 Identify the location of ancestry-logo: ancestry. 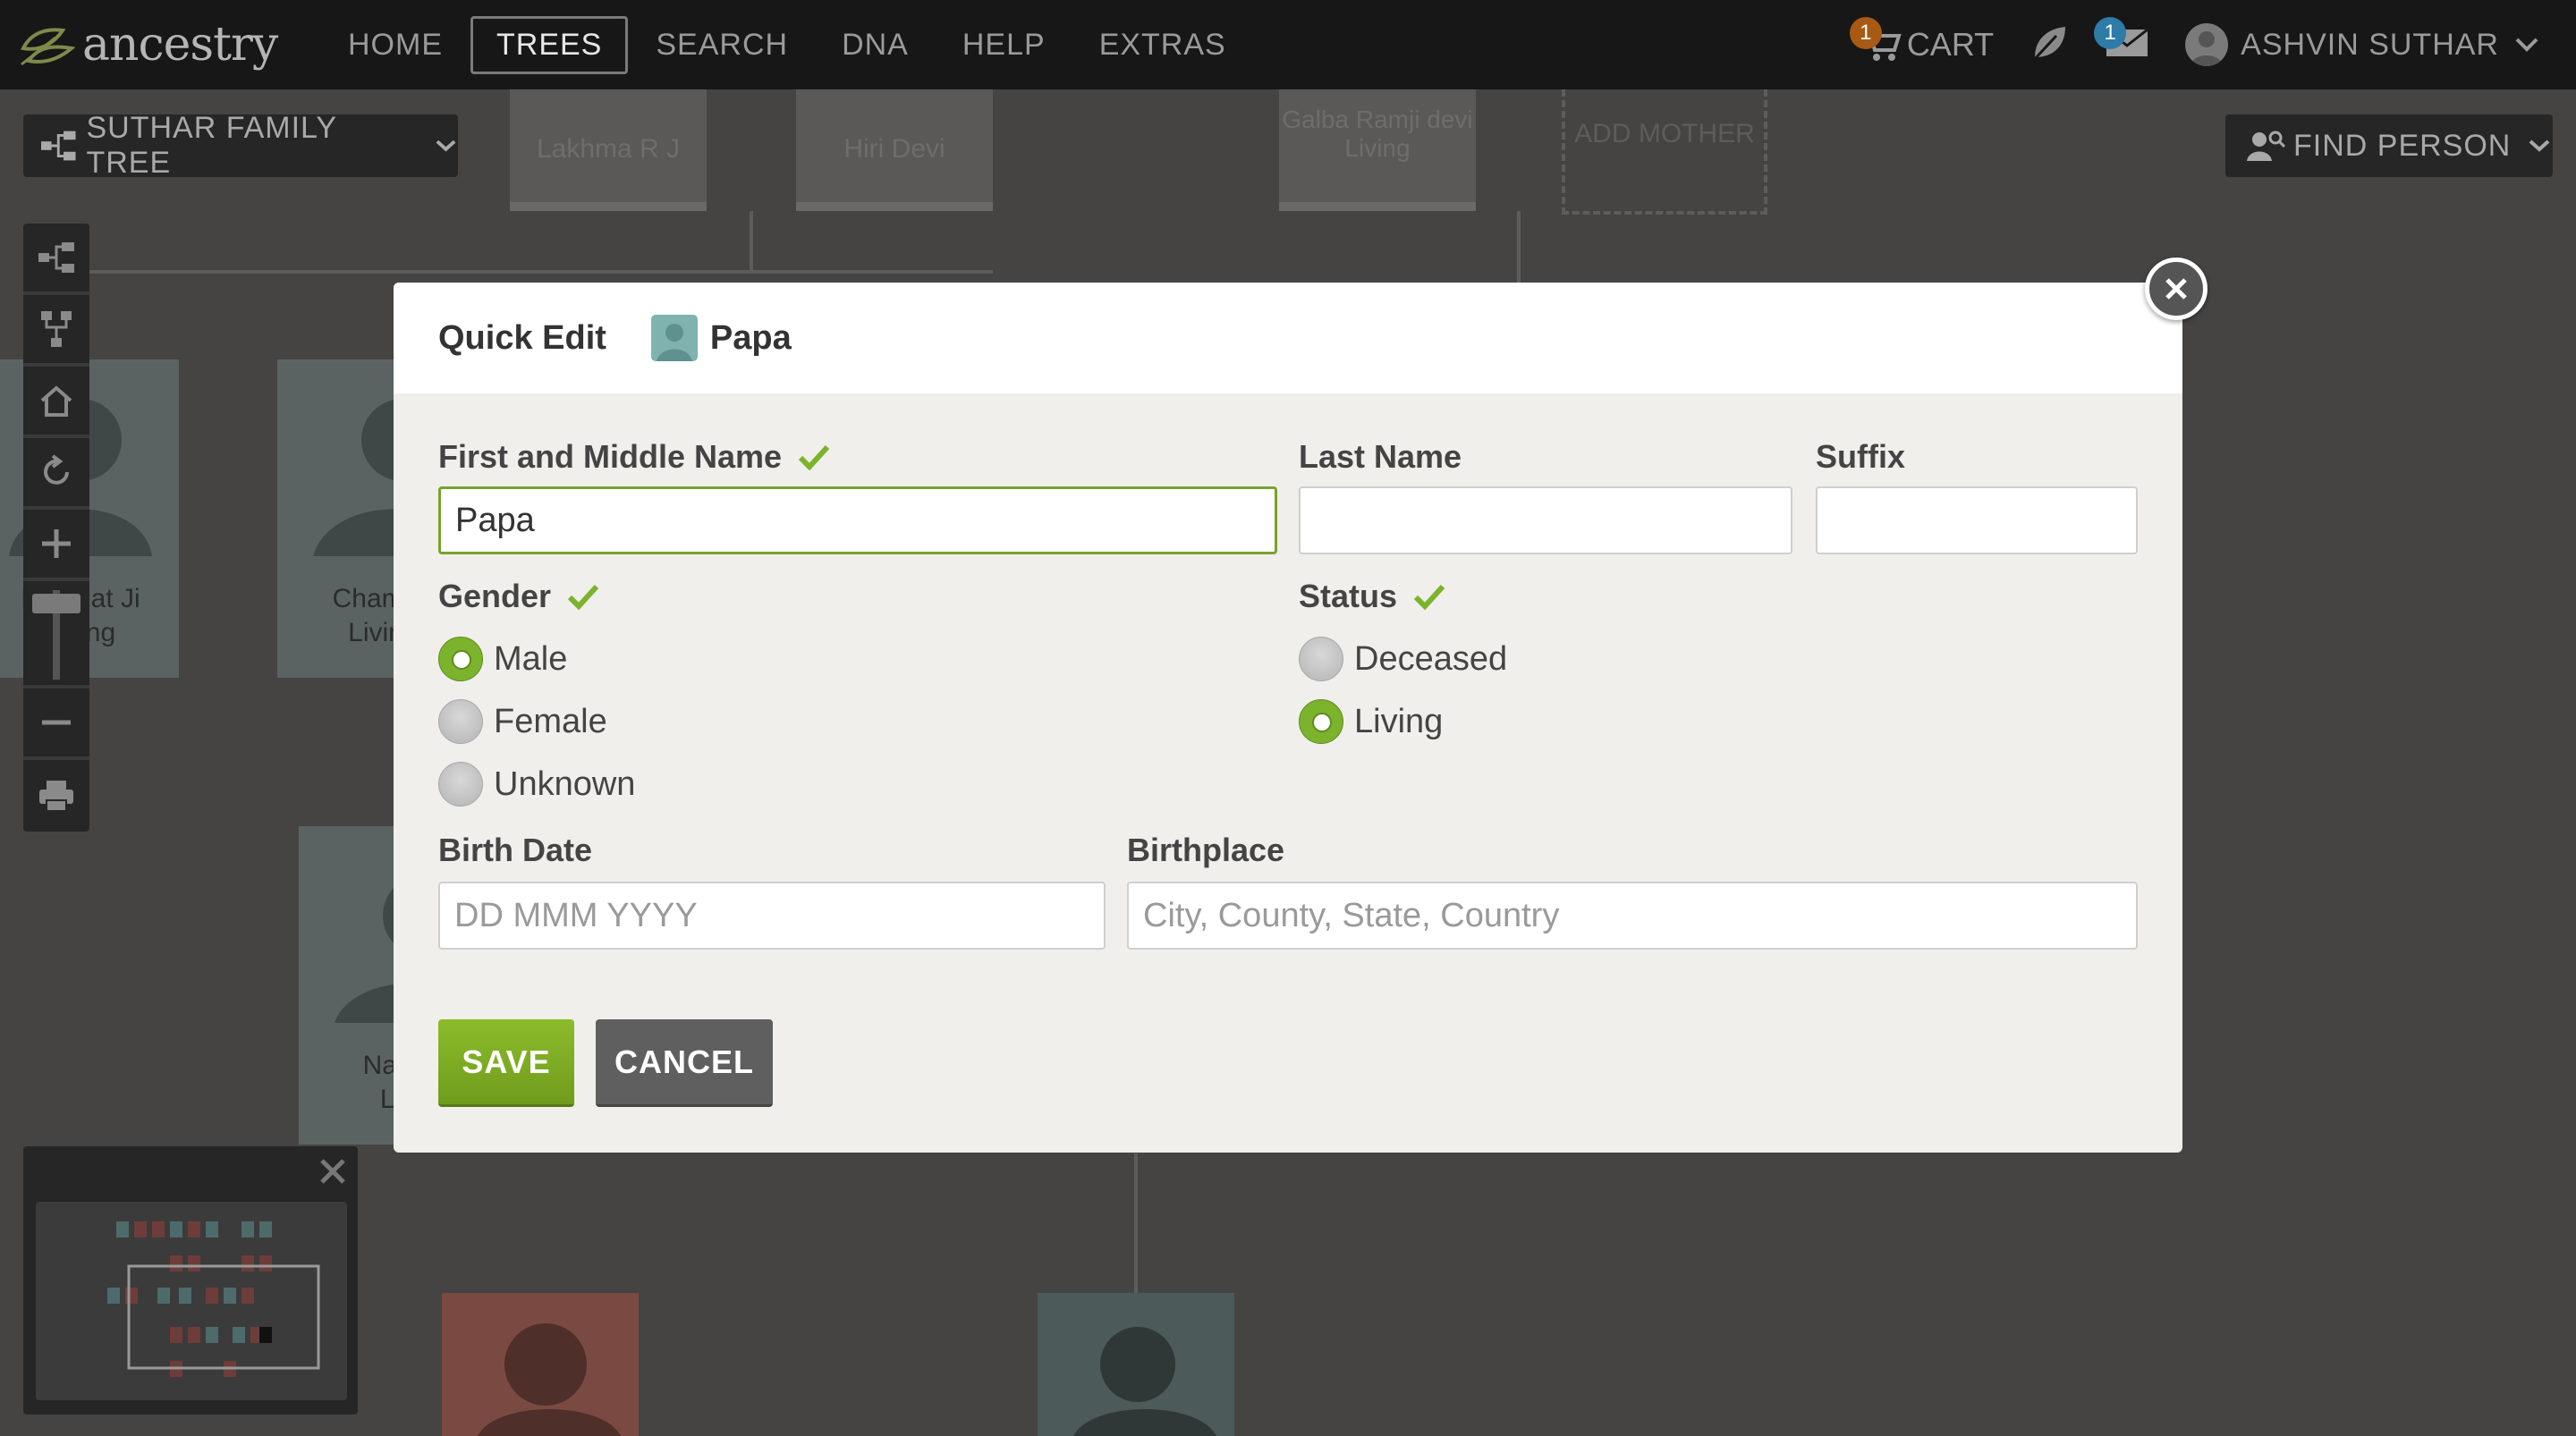
(149, 45).